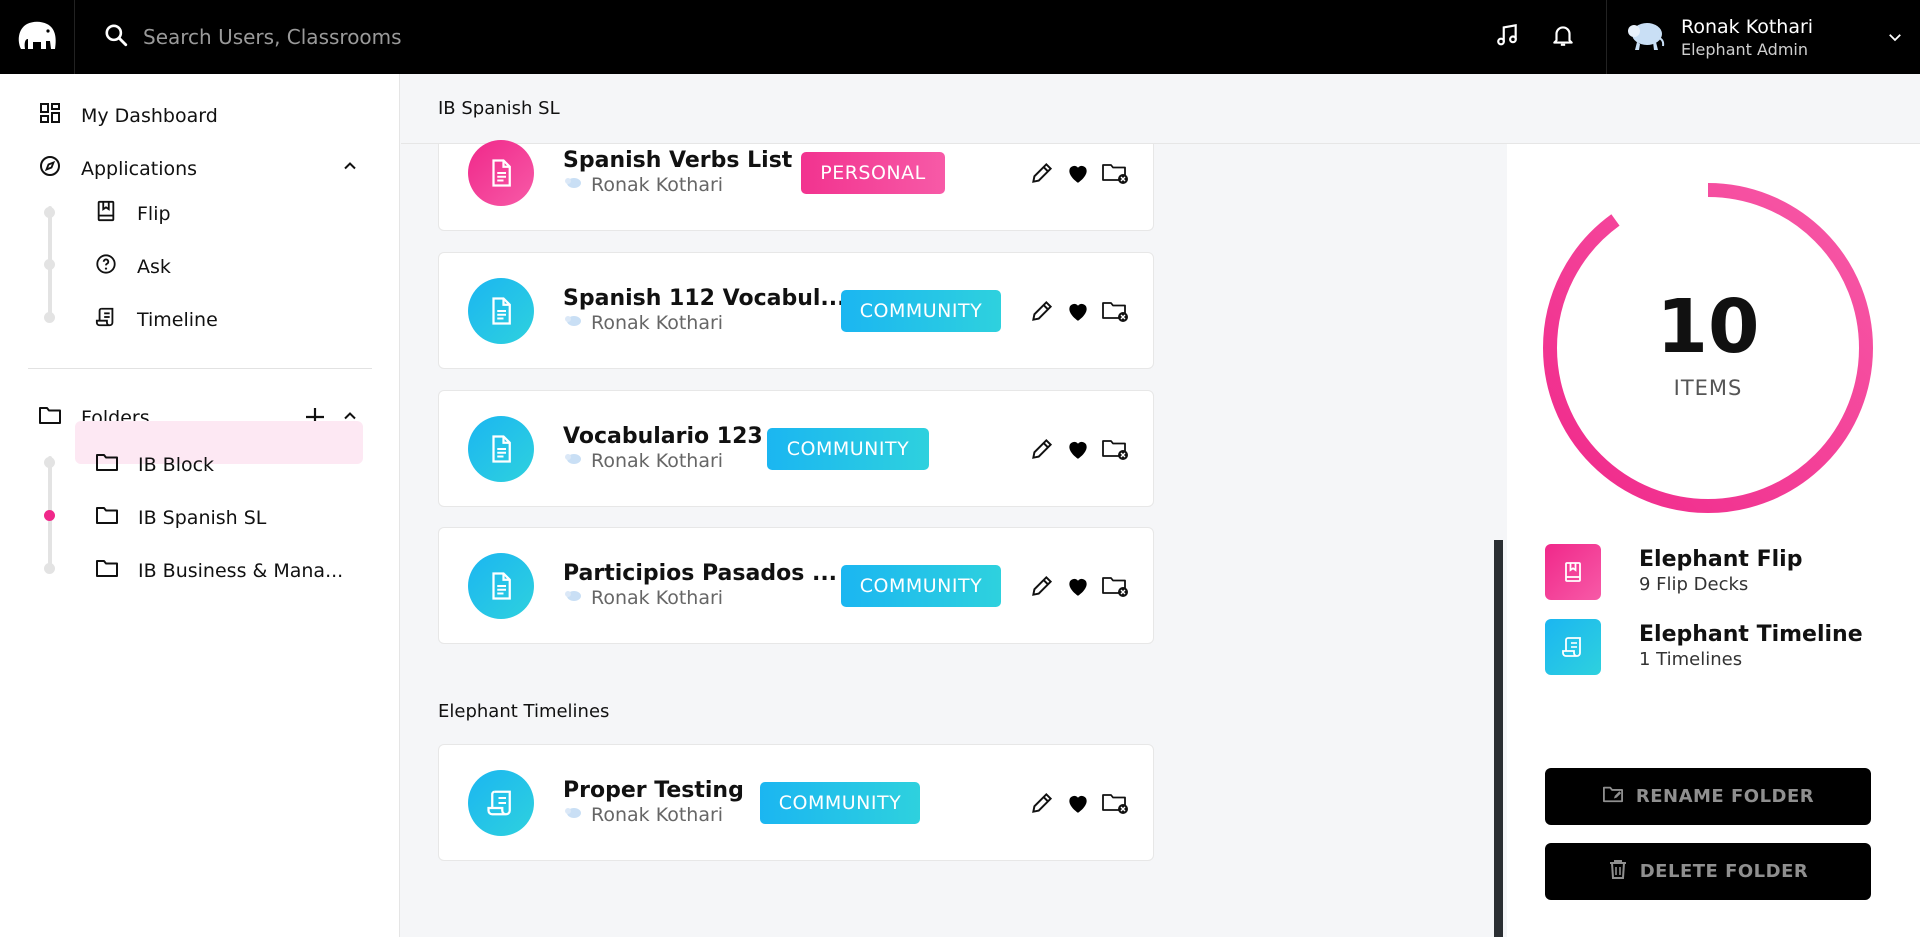 The image size is (1920, 937). Describe the element at coordinates (133, 266) in the screenshot. I see `sidebar-item-ask: Ask` at that location.